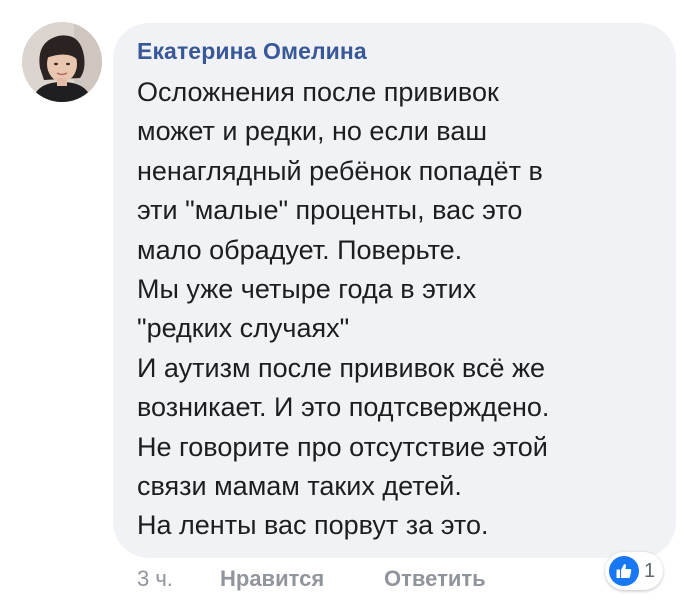 This screenshot has width=700, height=611. What do you see at coordinates (435, 579) in the screenshot?
I see `reply-button: Ответить` at bounding box center [435, 579].